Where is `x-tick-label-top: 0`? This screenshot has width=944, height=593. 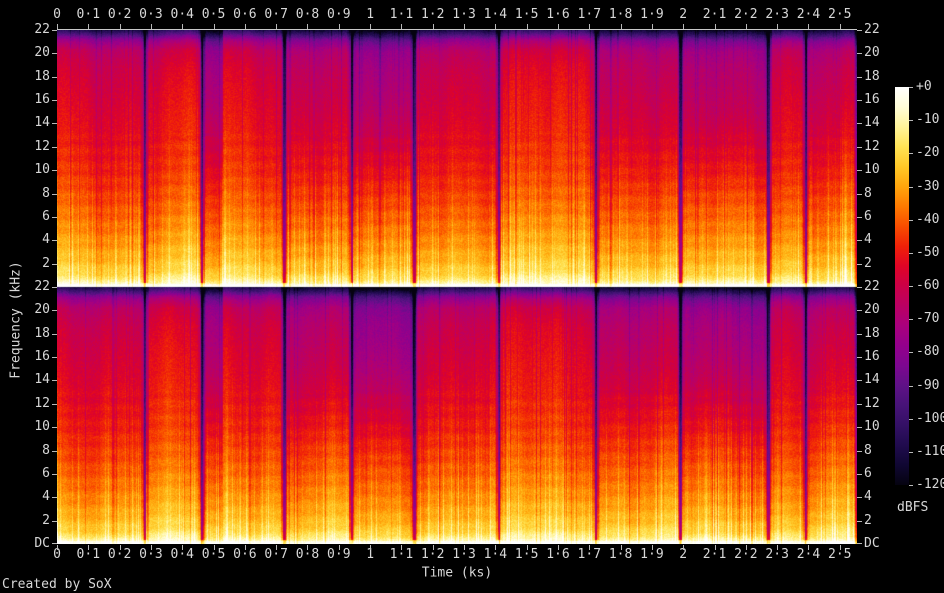 x-tick-label-top: 0 is located at coordinates (57, 14).